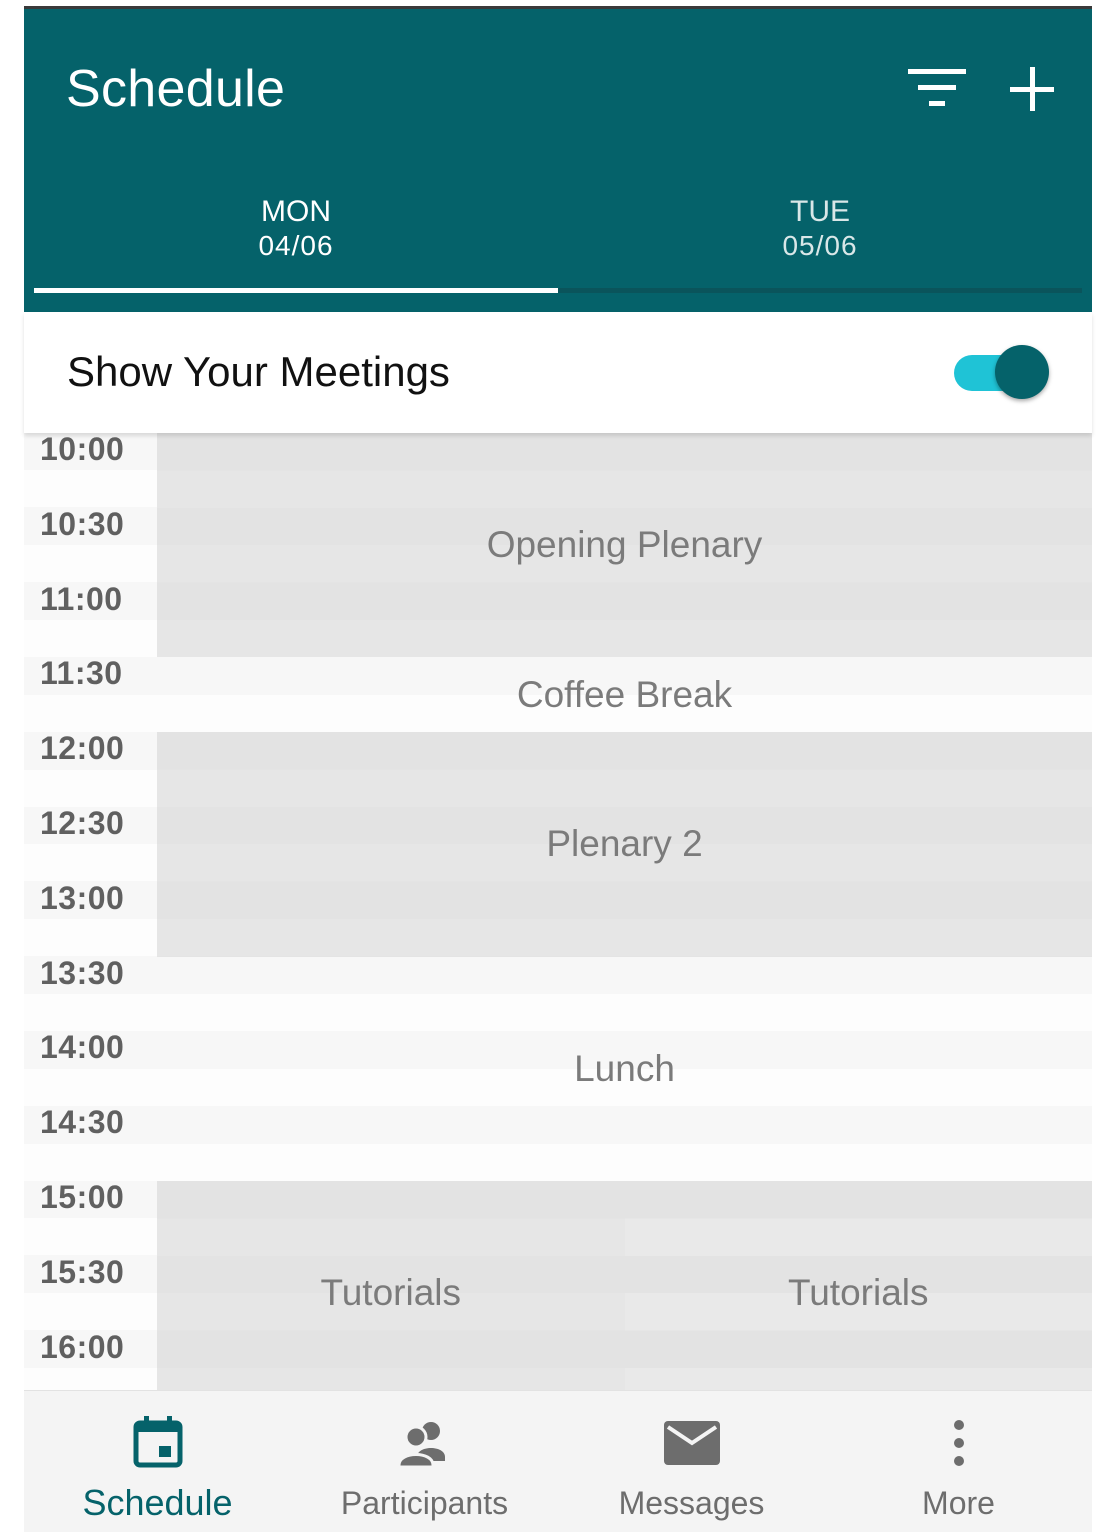 The height and width of the screenshot is (1532, 1099). I want to click on time-label: 14:00, so click(82, 1047).